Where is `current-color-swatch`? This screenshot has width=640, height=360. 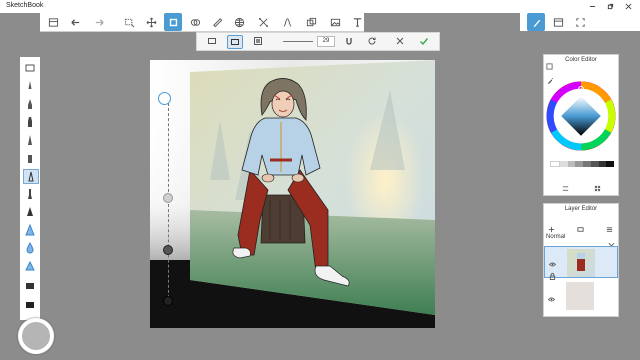
current-color-swatch is located at coordinates (578, 72).